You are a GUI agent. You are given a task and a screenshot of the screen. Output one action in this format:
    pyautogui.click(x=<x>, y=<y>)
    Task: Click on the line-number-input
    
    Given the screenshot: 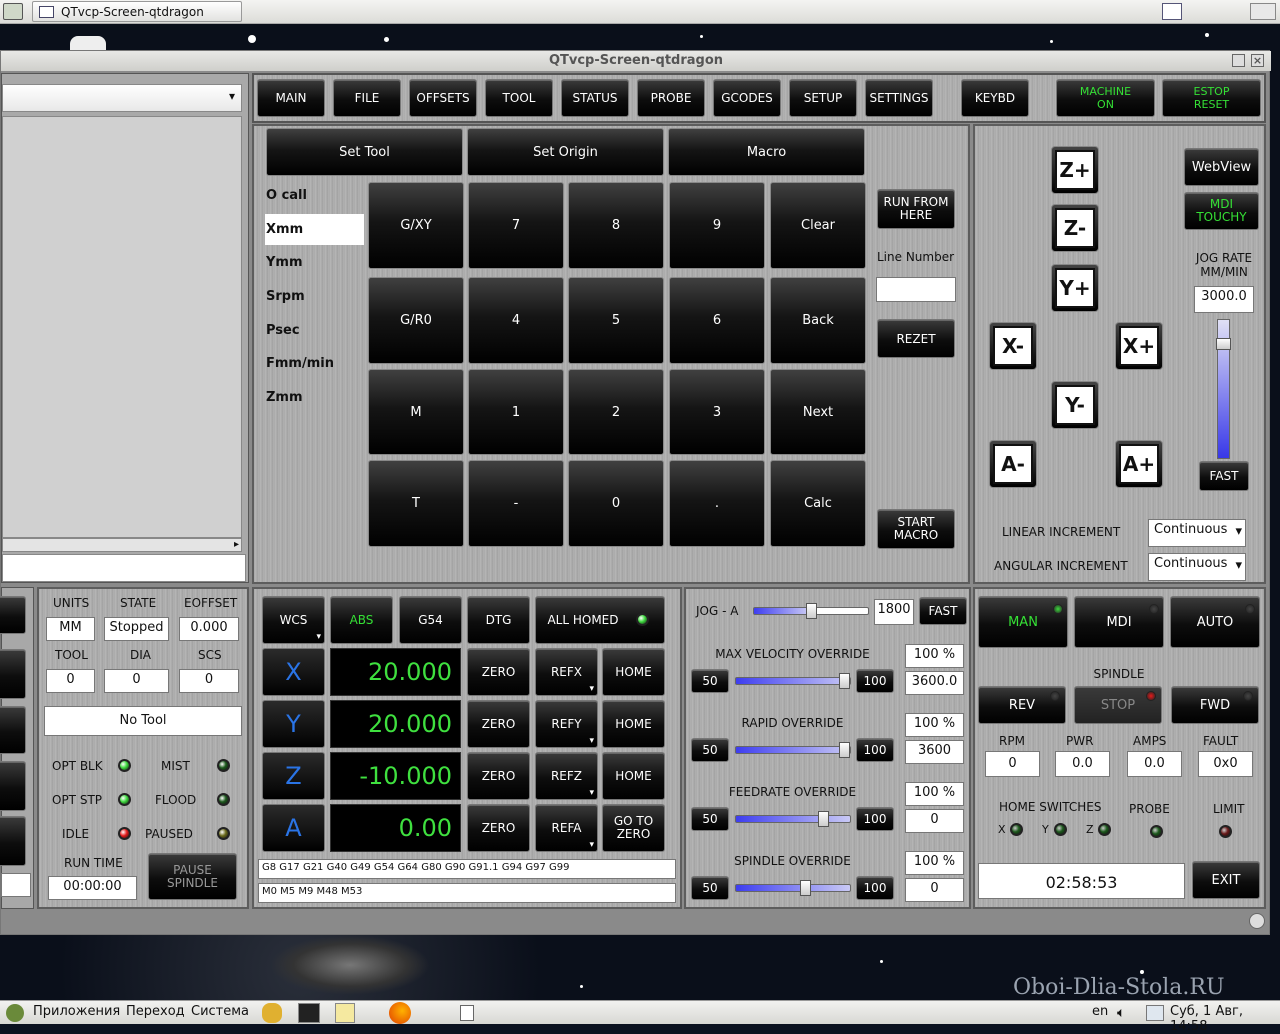 What is the action you would take?
    pyautogui.click(x=916, y=289)
    